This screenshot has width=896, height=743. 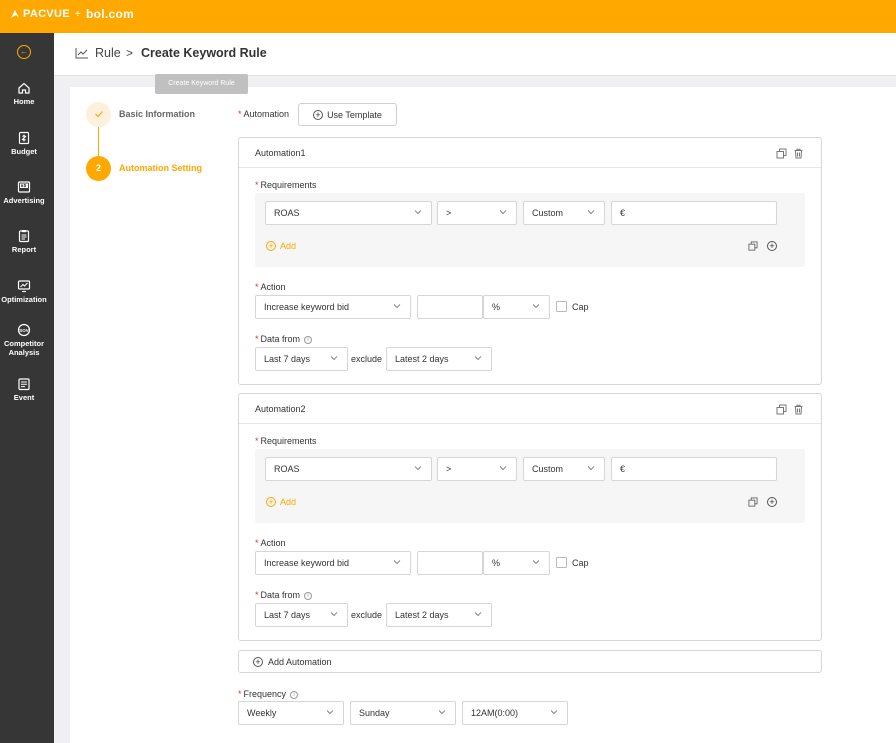 What do you see at coordinates (291, 713) in the screenshot?
I see `frequency-period-select: Weekly` at bounding box center [291, 713].